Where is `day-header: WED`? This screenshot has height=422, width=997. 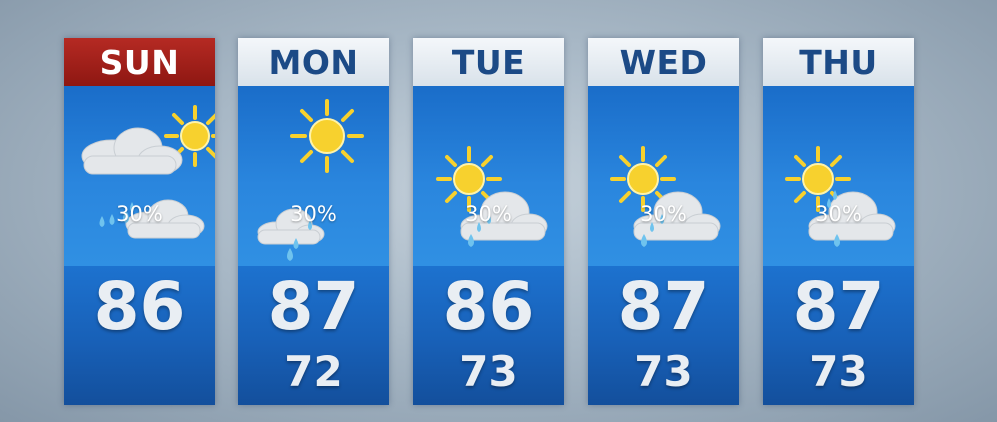
day-header: WED is located at coordinates (663, 62).